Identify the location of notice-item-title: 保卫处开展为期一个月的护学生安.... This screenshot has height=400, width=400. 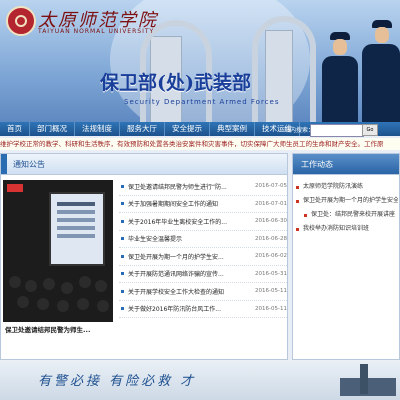
(184, 256).